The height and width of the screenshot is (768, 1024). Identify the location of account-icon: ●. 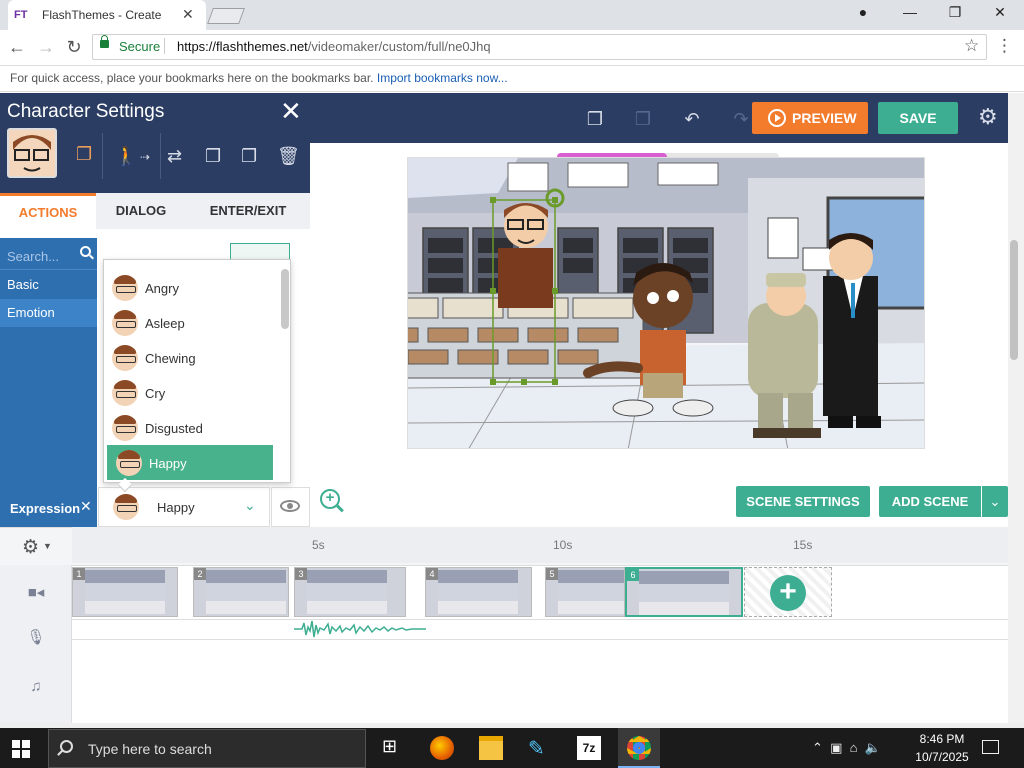
(863, 12).